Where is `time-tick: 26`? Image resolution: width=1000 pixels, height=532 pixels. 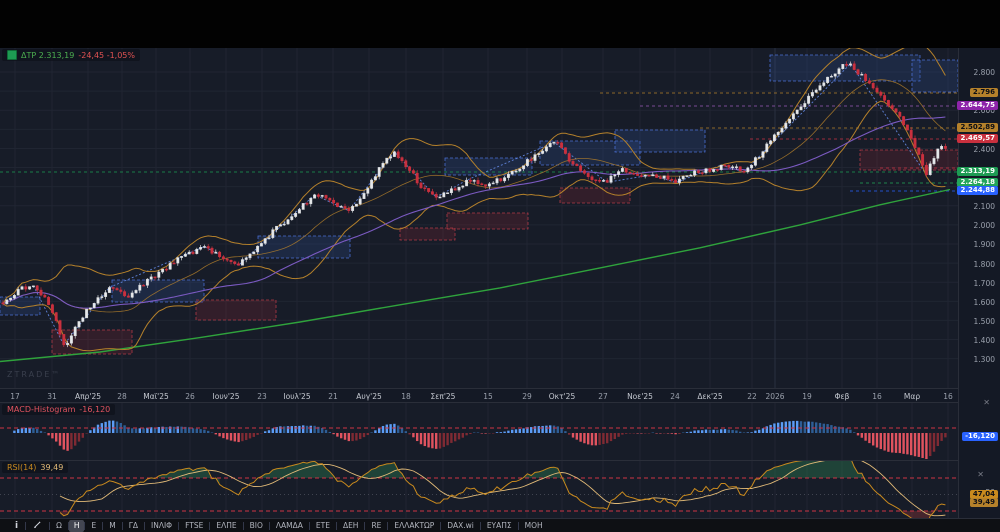 time-tick: 26 is located at coordinates (190, 396).